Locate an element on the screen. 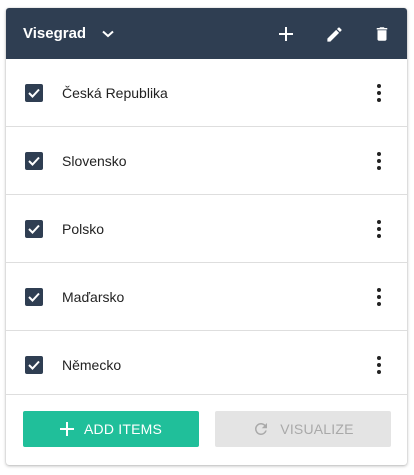 This screenshot has height=475, width=414. card-header: Visegrad is located at coordinates (206, 33).